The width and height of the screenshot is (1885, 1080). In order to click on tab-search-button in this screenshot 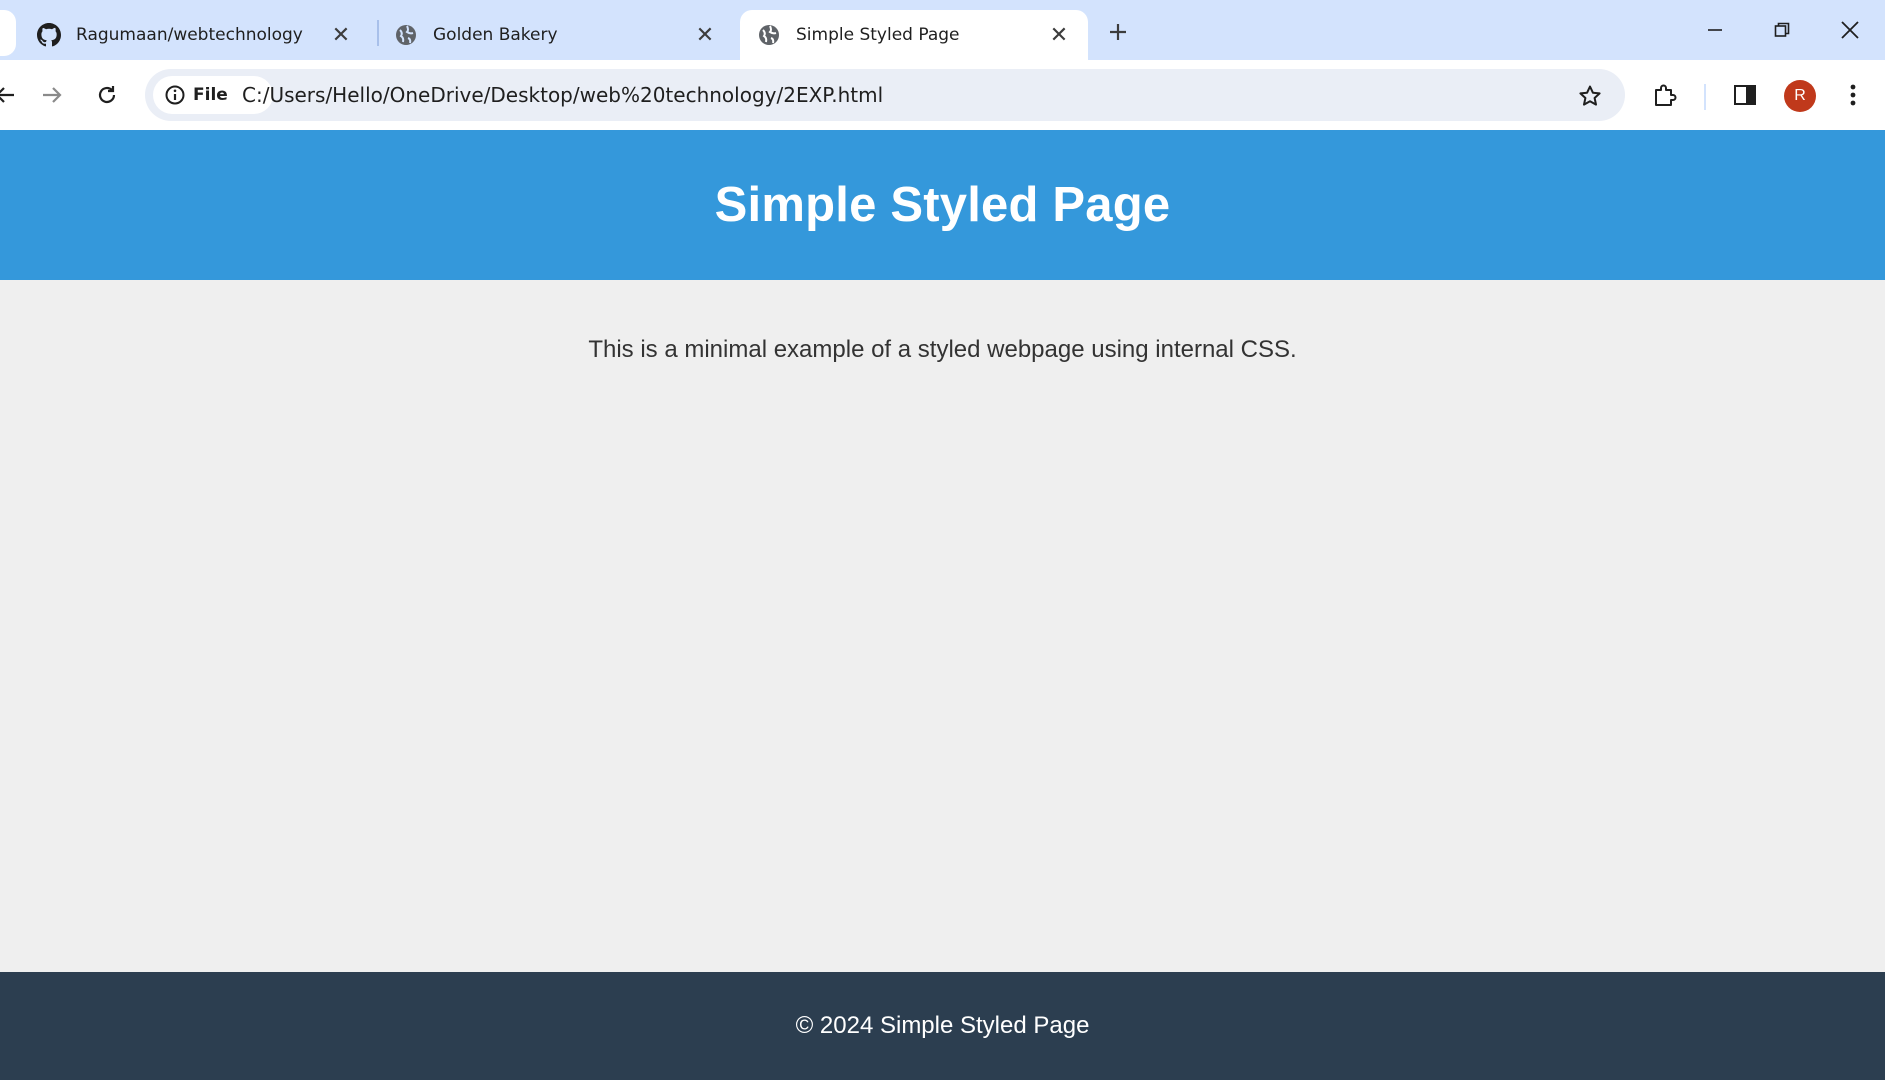, I will do `click(8, 33)`.